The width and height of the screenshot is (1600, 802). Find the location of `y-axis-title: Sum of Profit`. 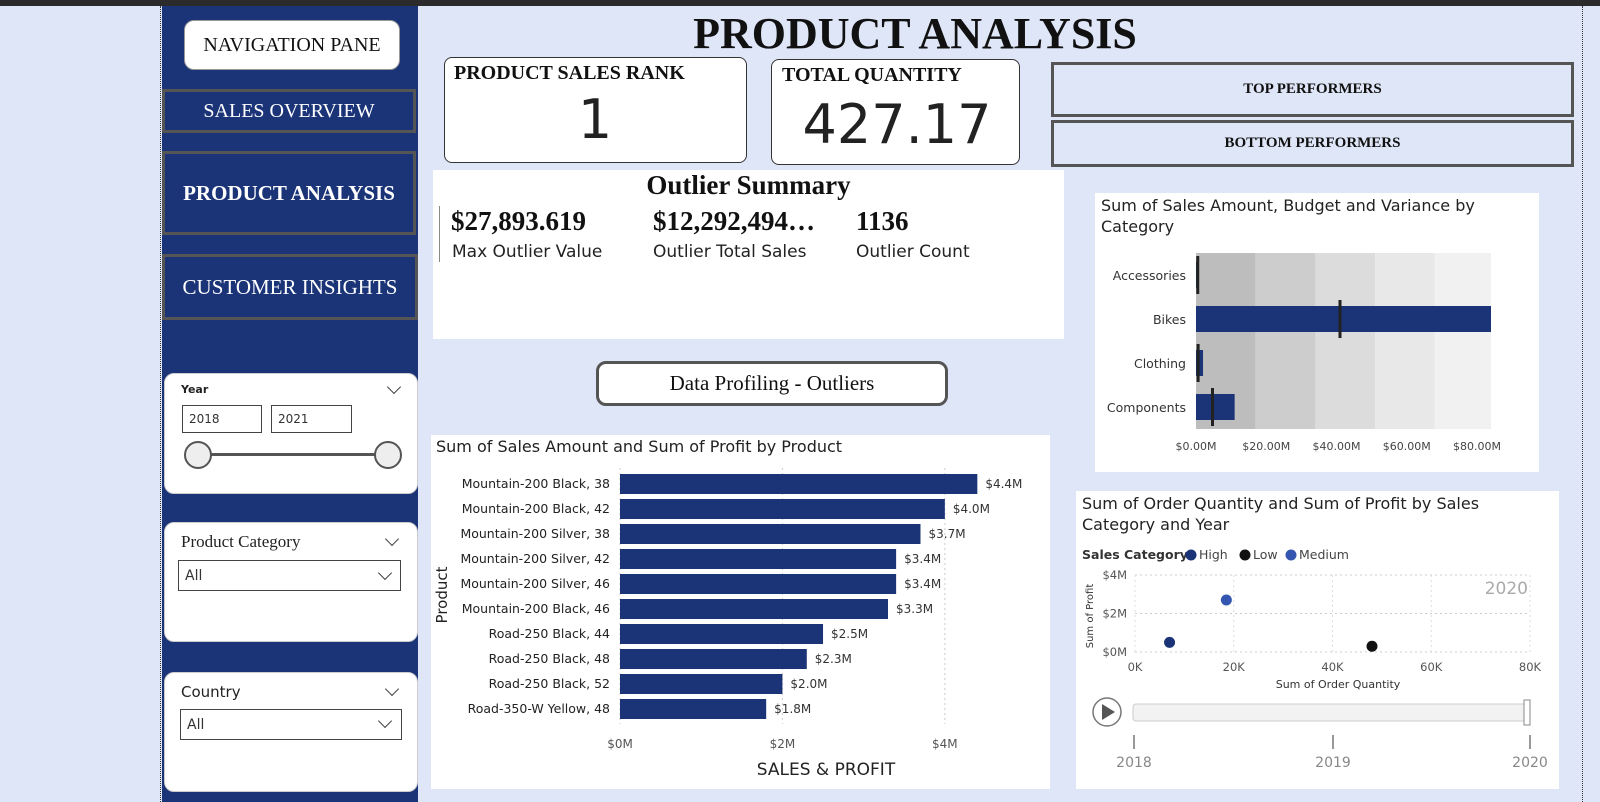

y-axis-title: Sum of Profit is located at coordinates (1090, 616).